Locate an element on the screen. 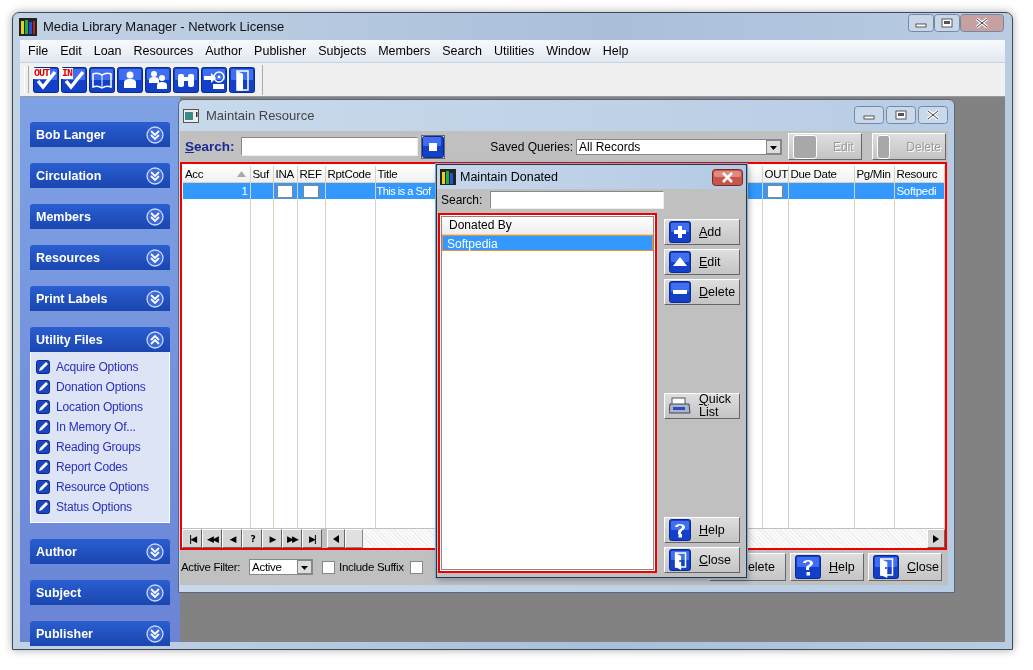  search-label: Search: is located at coordinates (210, 146).